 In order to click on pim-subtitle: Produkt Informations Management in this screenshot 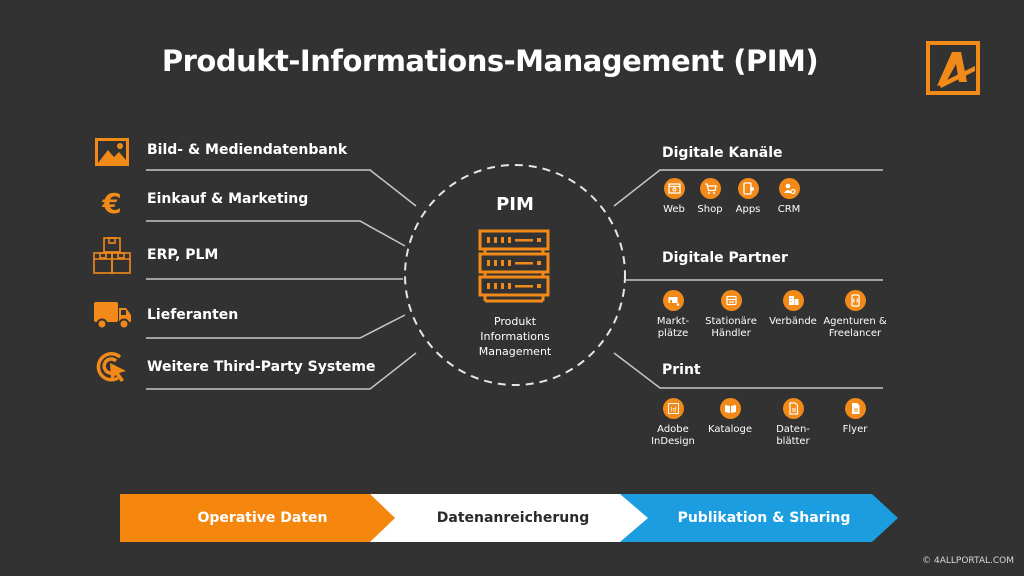, I will do `click(515, 336)`.